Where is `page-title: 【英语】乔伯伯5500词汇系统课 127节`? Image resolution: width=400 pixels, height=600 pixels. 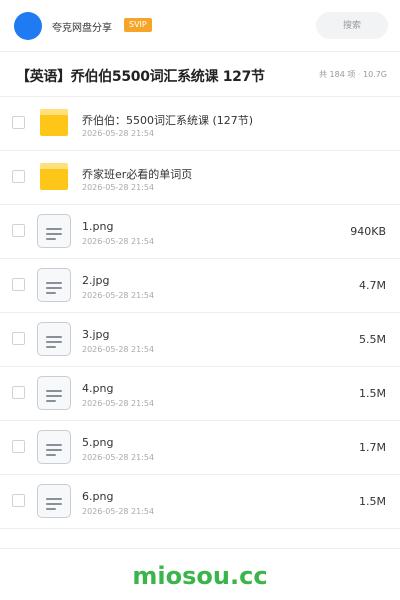
page-title: 【英语】乔伯伯5500词汇系统课 127节 is located at coordinates (140, 77).